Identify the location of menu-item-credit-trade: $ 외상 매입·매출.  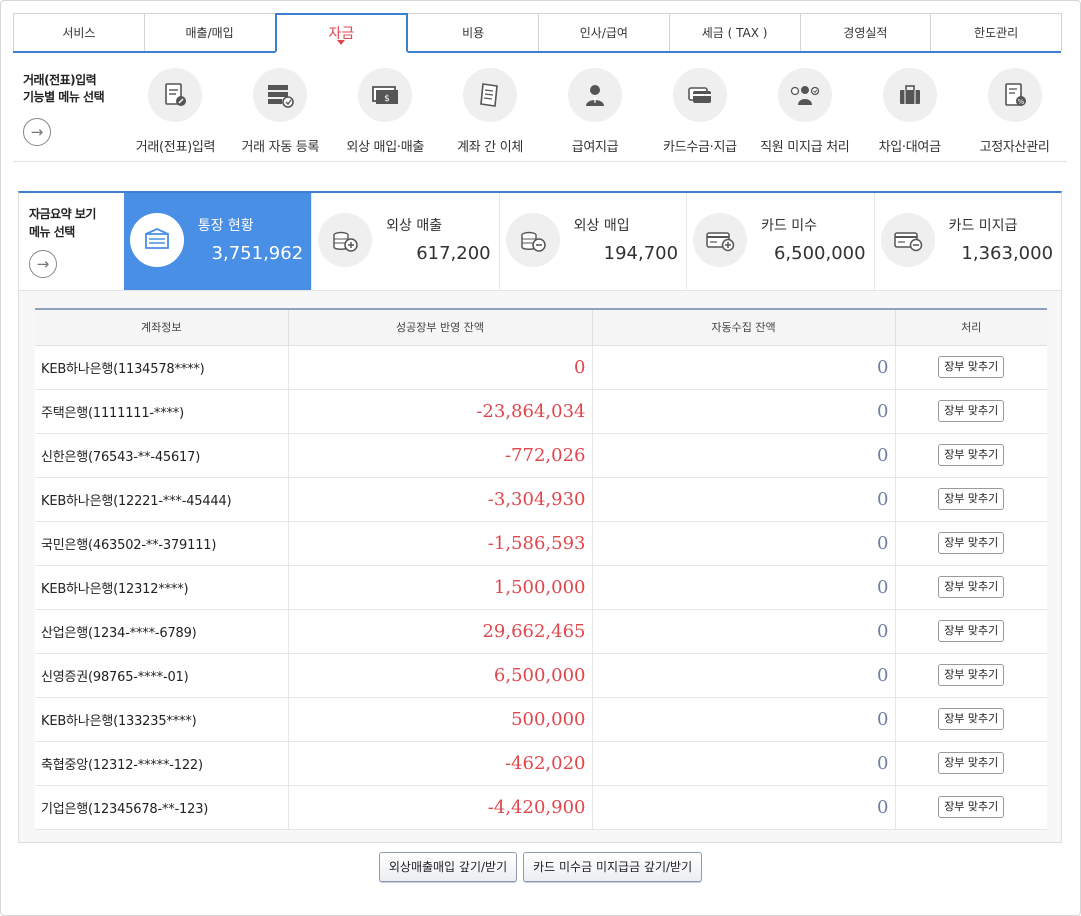
(385, 113).